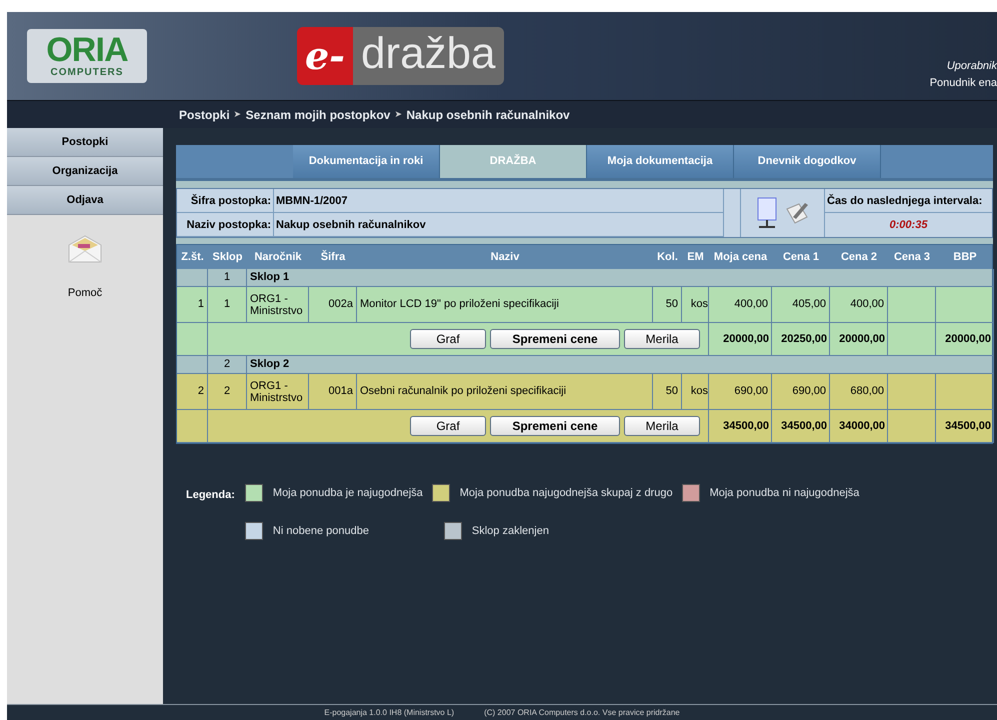  What do you see at coordinates (351, 225) in the screenshot?
I see `field-value: Nakup osebnih računalnikov` at bounding box center [351, 225].